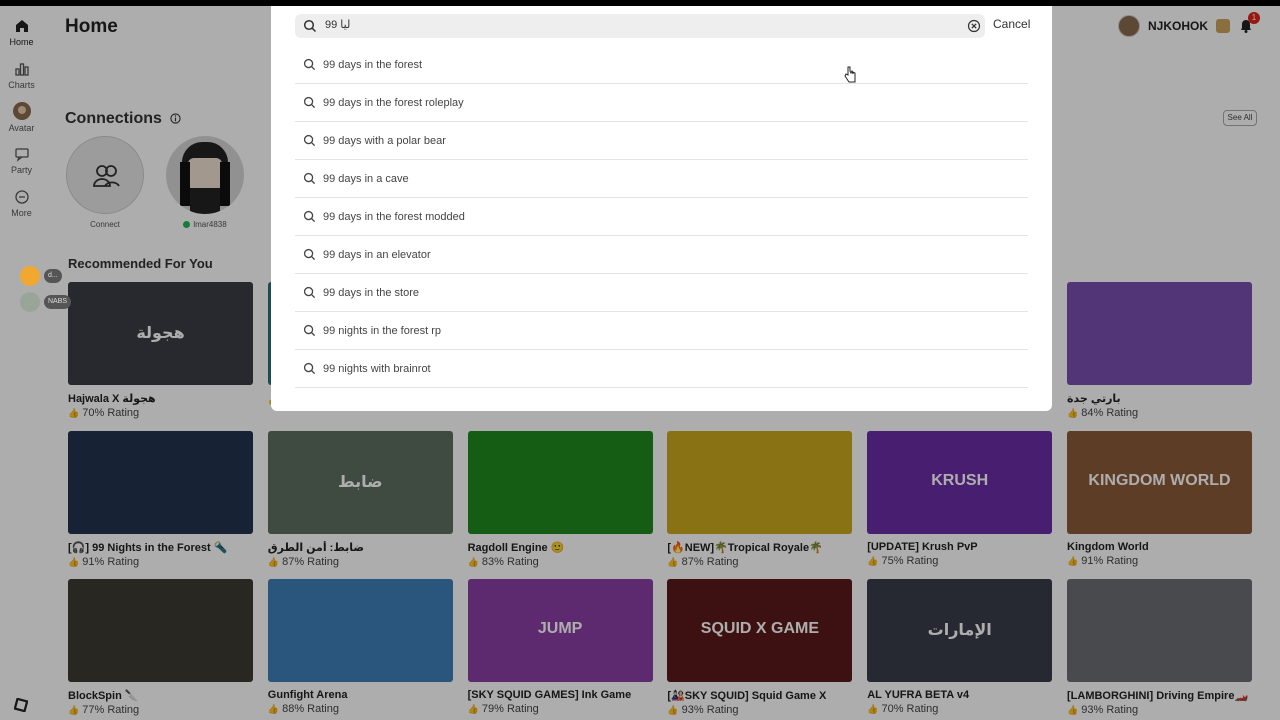 This screenshot has height=720, width=1280. What do you see at coordinates (661, 65) in the screenshot?
I see `search-suggestion: 99 days in the forest` at bounding box center [661, 65].